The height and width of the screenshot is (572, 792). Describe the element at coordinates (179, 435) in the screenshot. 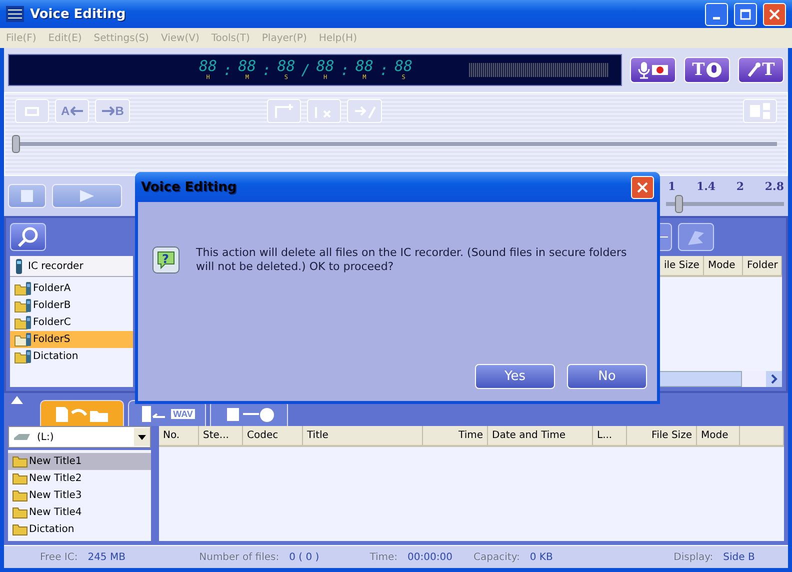

I see `column-header: No.` at that location.